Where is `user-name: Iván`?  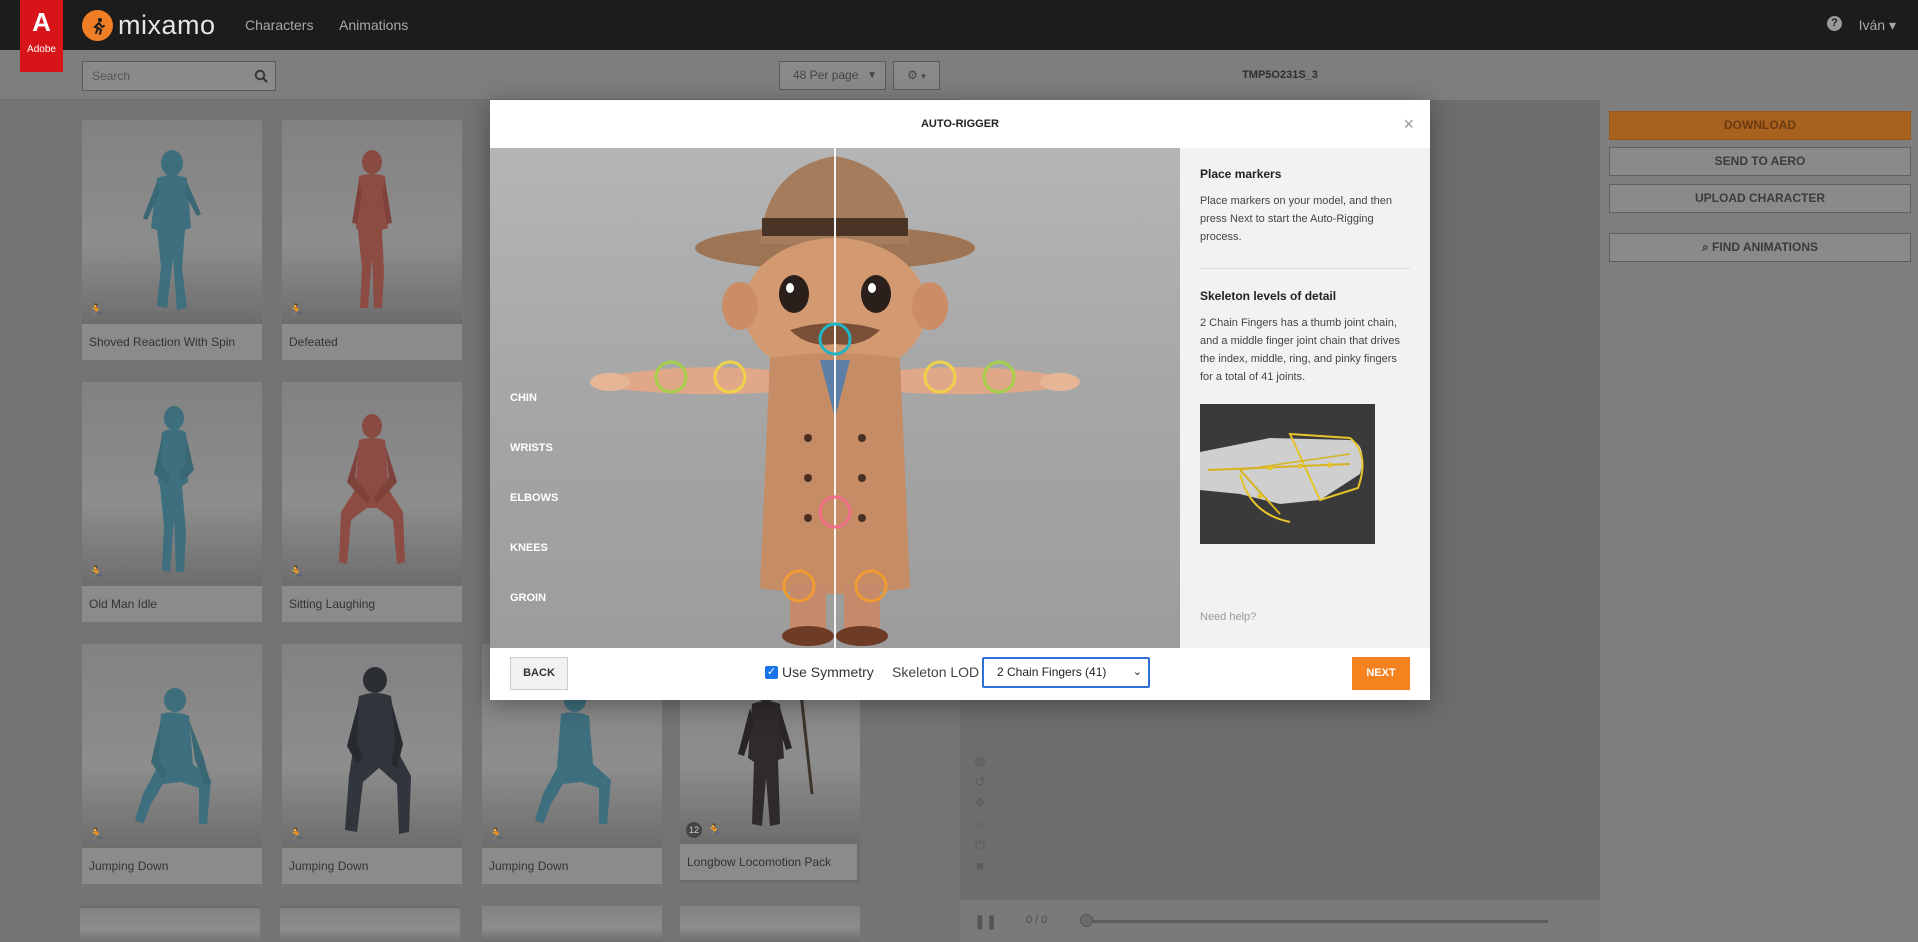
user-name: Iván is located at coordinates (1872, 25).